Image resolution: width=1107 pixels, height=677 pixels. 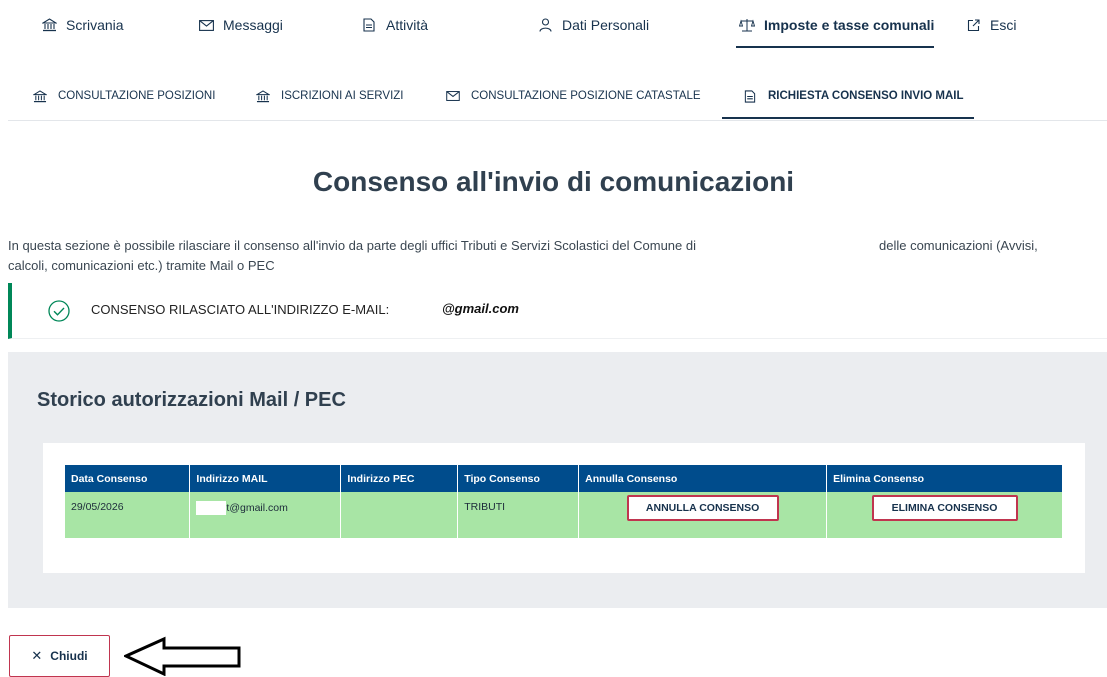 I want to click on scales-icon, so click(x=747, y=25).